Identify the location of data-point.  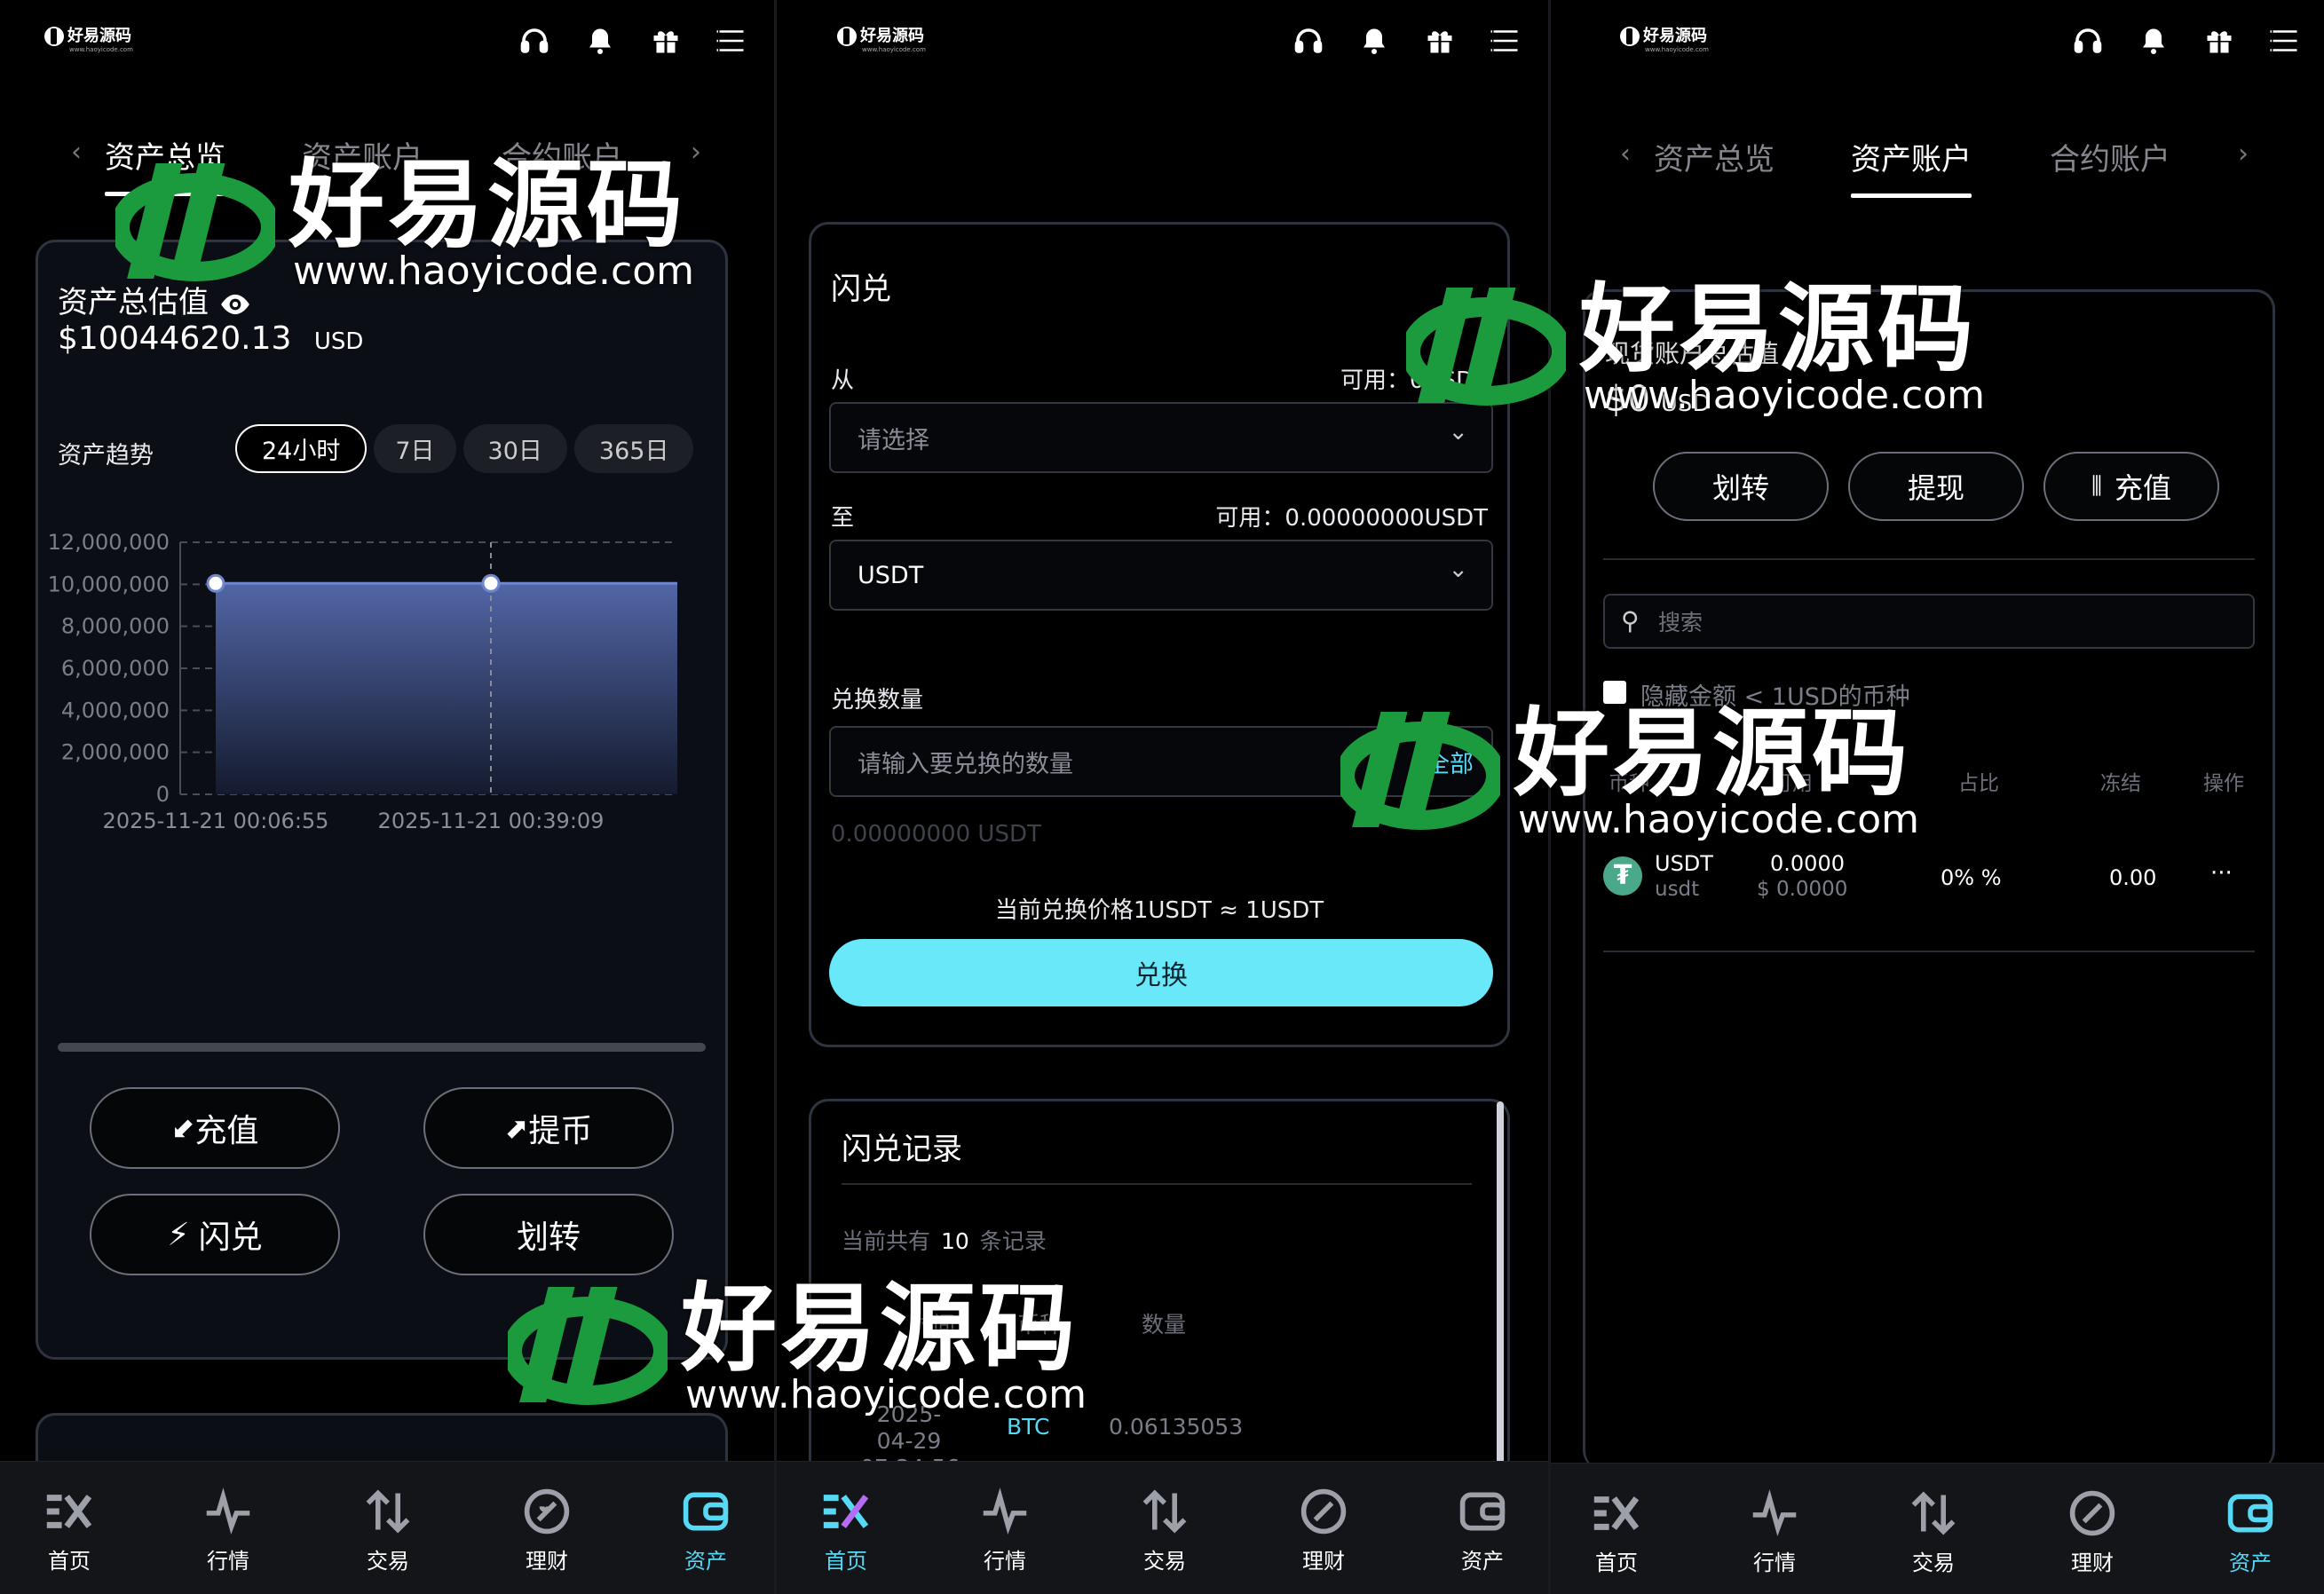
(491, 583).